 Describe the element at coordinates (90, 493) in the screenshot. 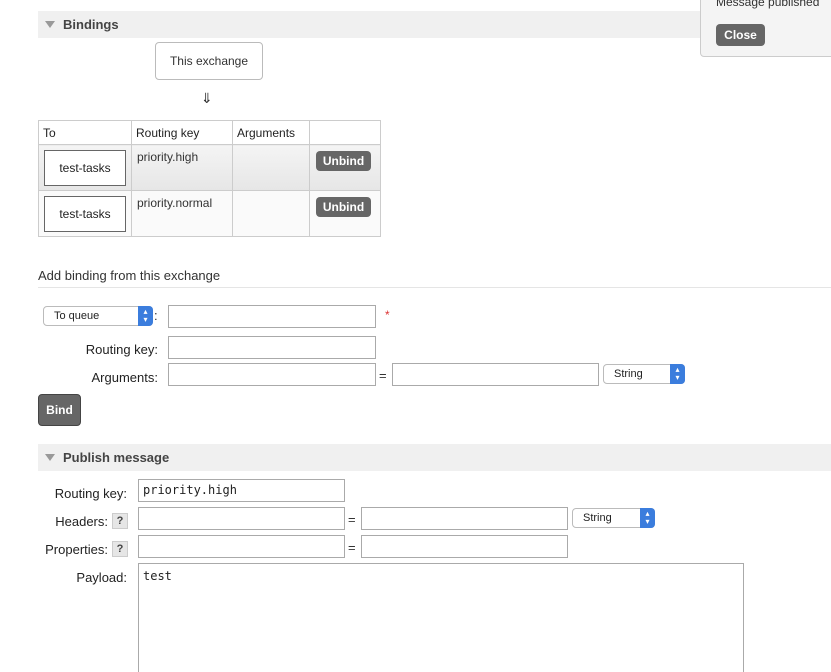

I see `publish-routing-key-label: Routing key:` at that location.